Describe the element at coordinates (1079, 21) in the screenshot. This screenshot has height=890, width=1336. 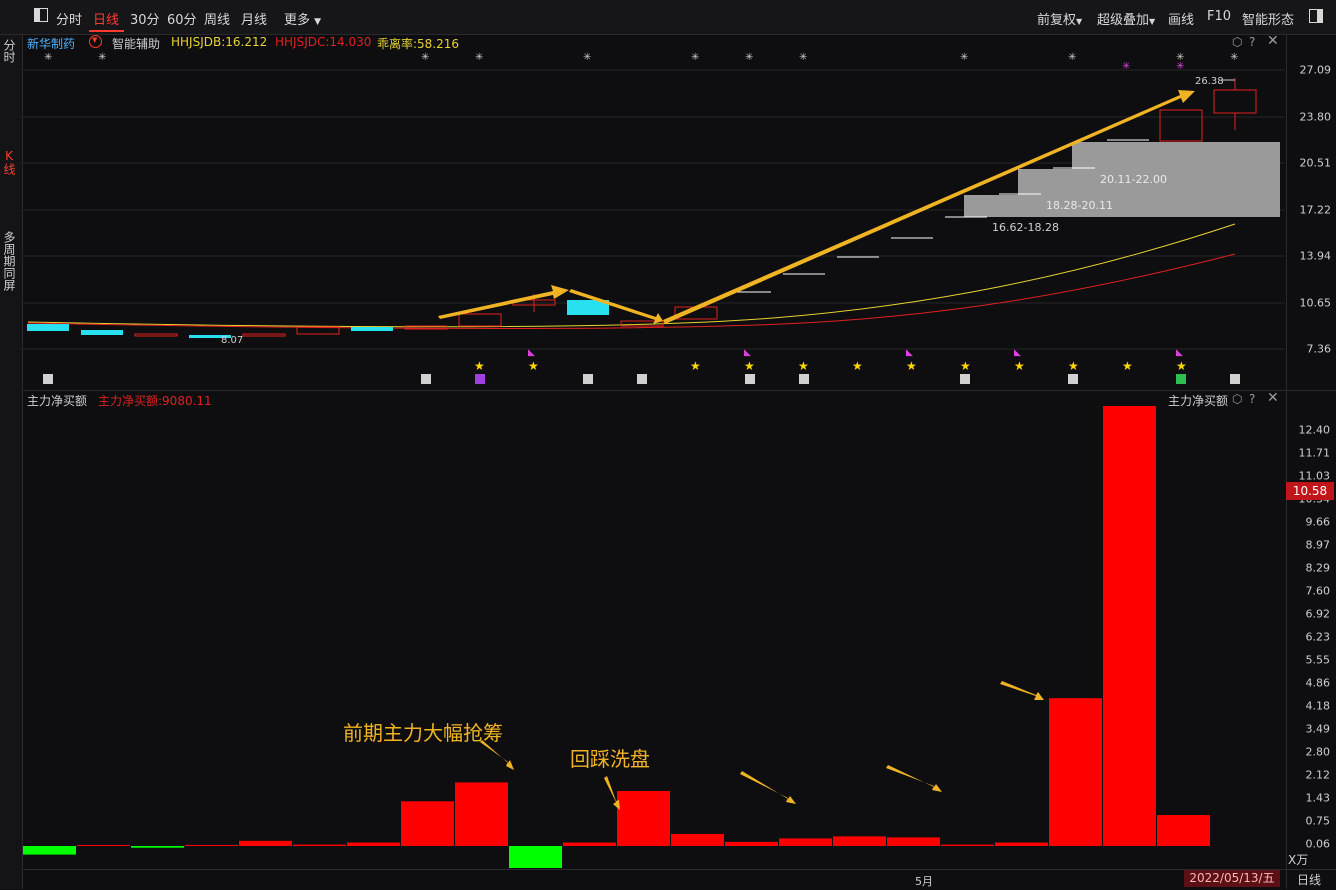
I see `chevron-down-icon: ▼` at that location.